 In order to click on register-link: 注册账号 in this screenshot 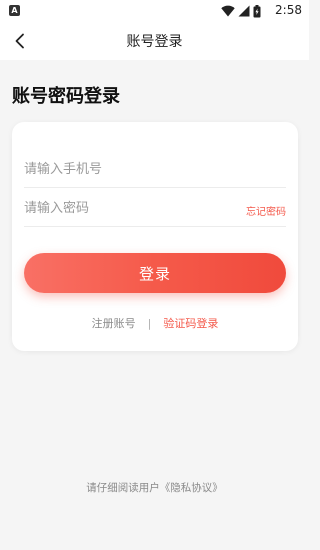, I will do `click(114, 323)`.